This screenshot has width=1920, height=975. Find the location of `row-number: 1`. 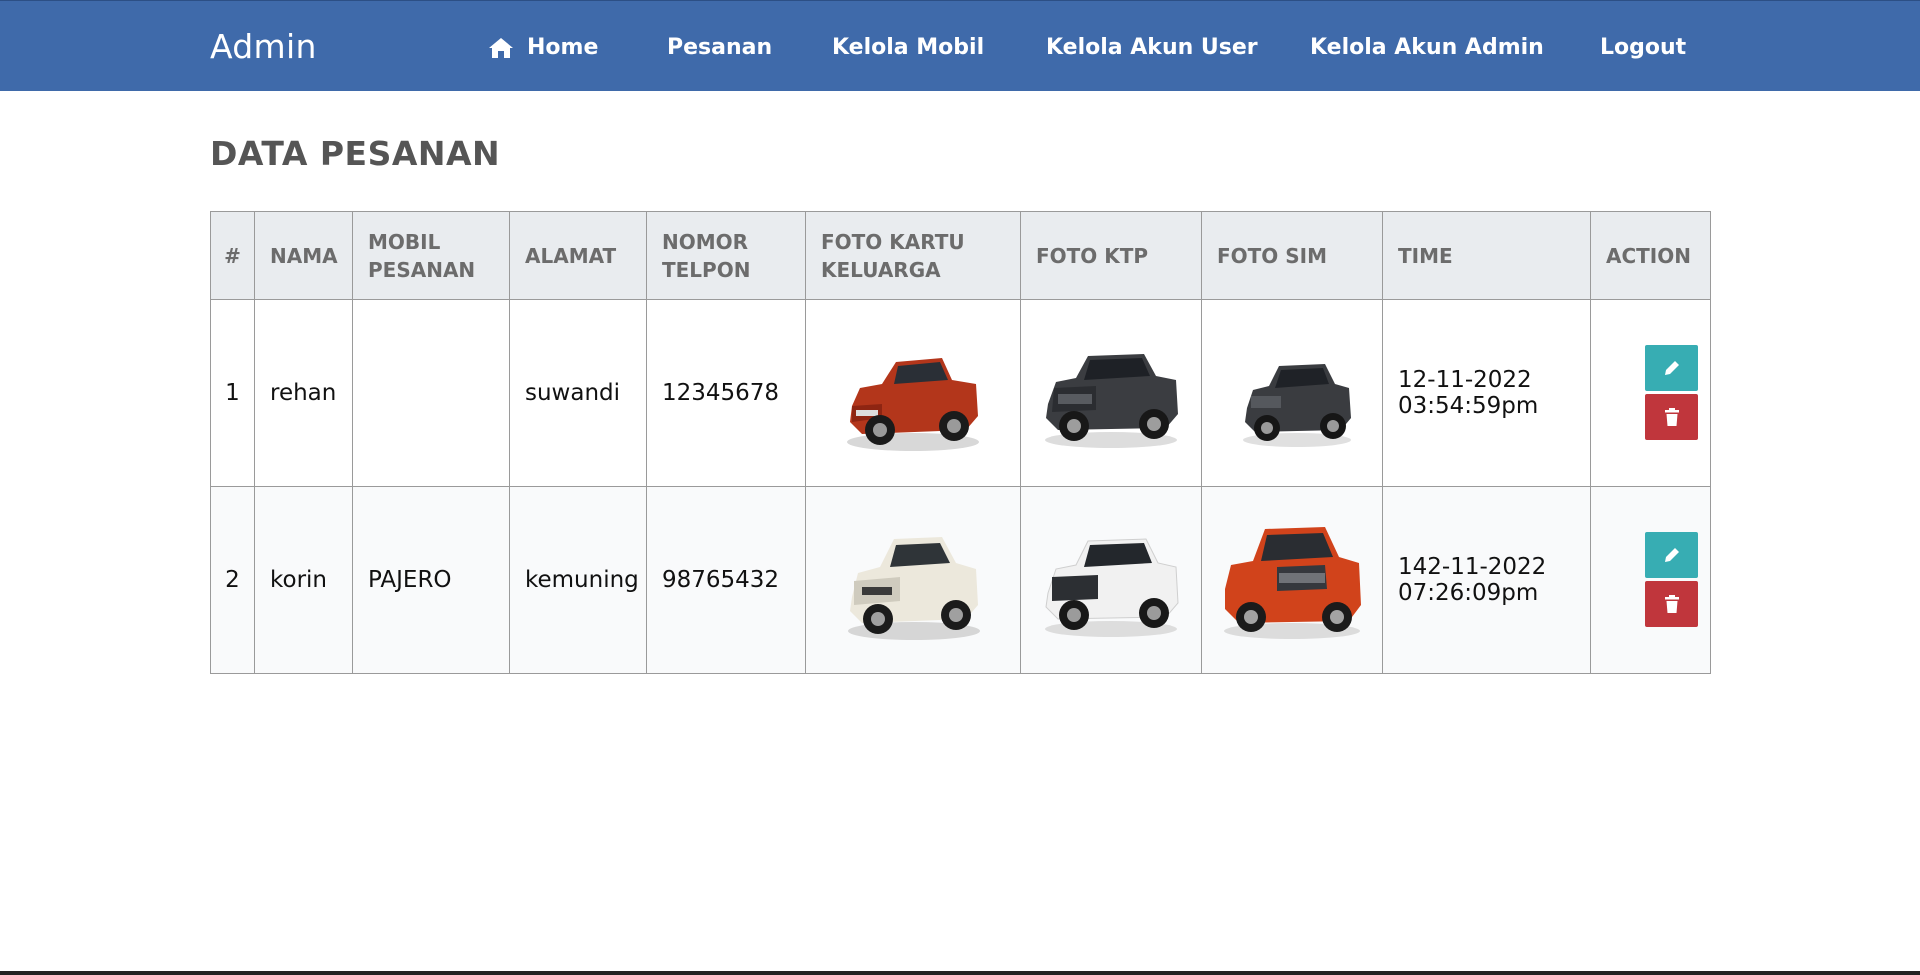

row-number: 1 is located at coordinates (232, 393).